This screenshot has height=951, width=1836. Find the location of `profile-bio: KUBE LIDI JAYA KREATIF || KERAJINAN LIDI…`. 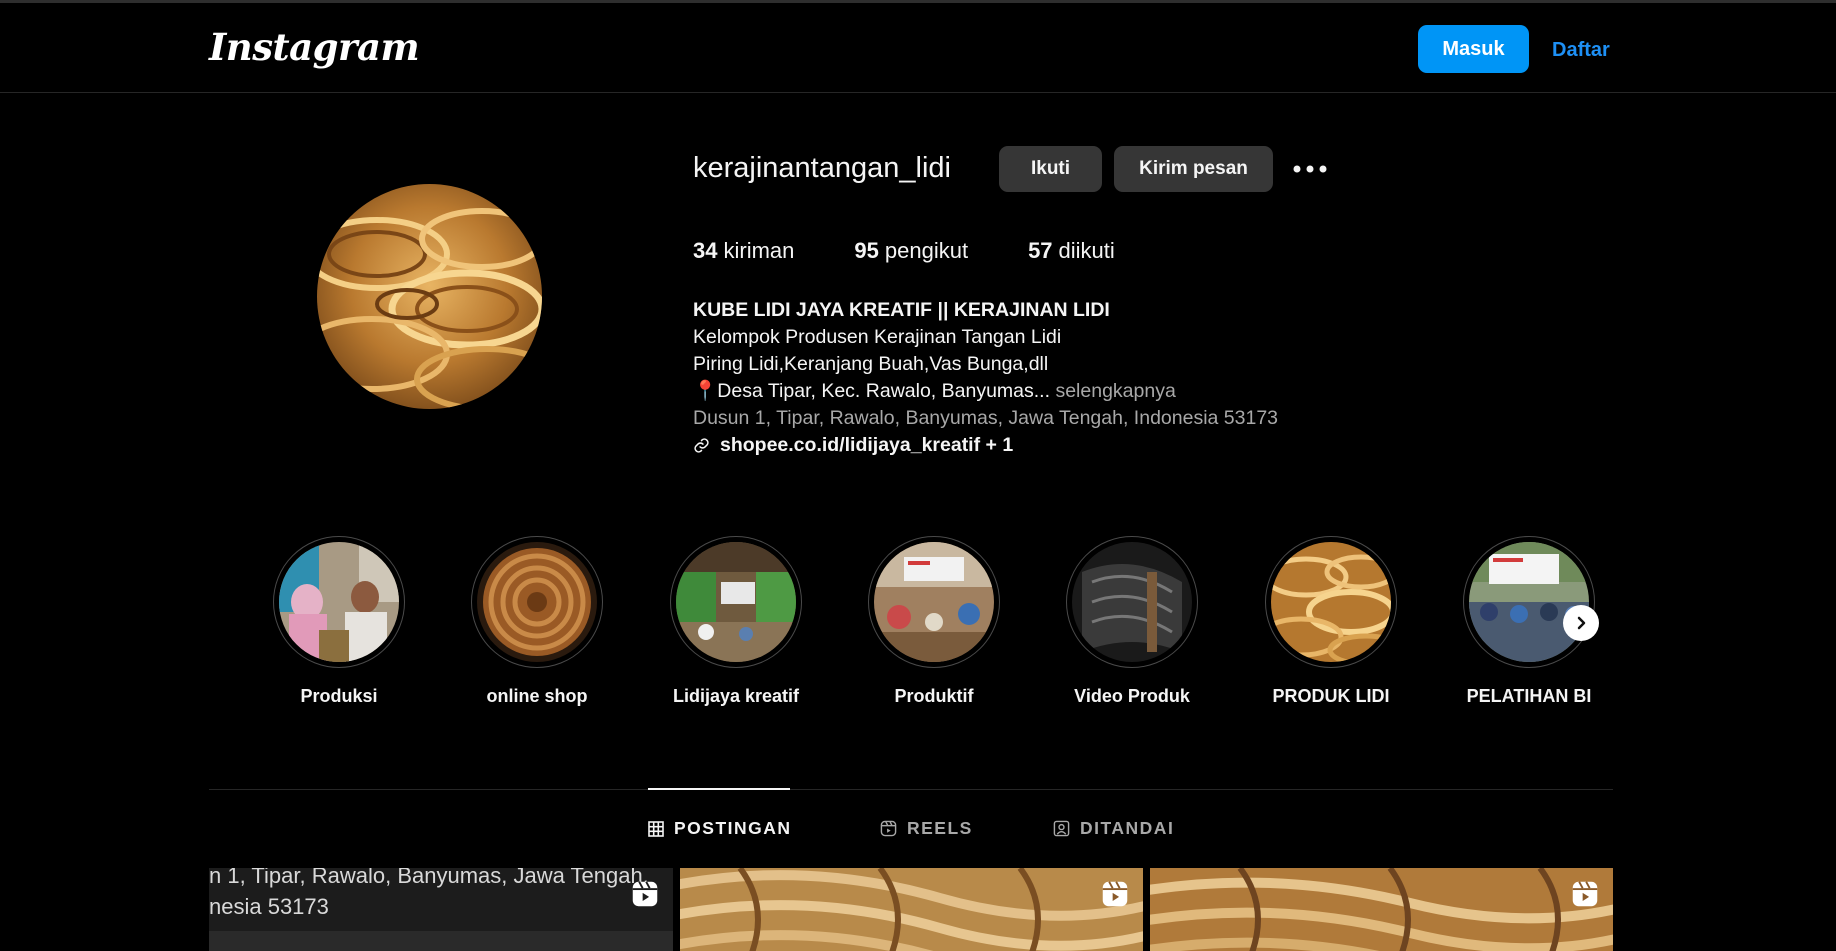

profile-bio: KUBE LIDI JAYA KREATIF || KERAJINAN LIDI… is located at coordinates (985, 378).